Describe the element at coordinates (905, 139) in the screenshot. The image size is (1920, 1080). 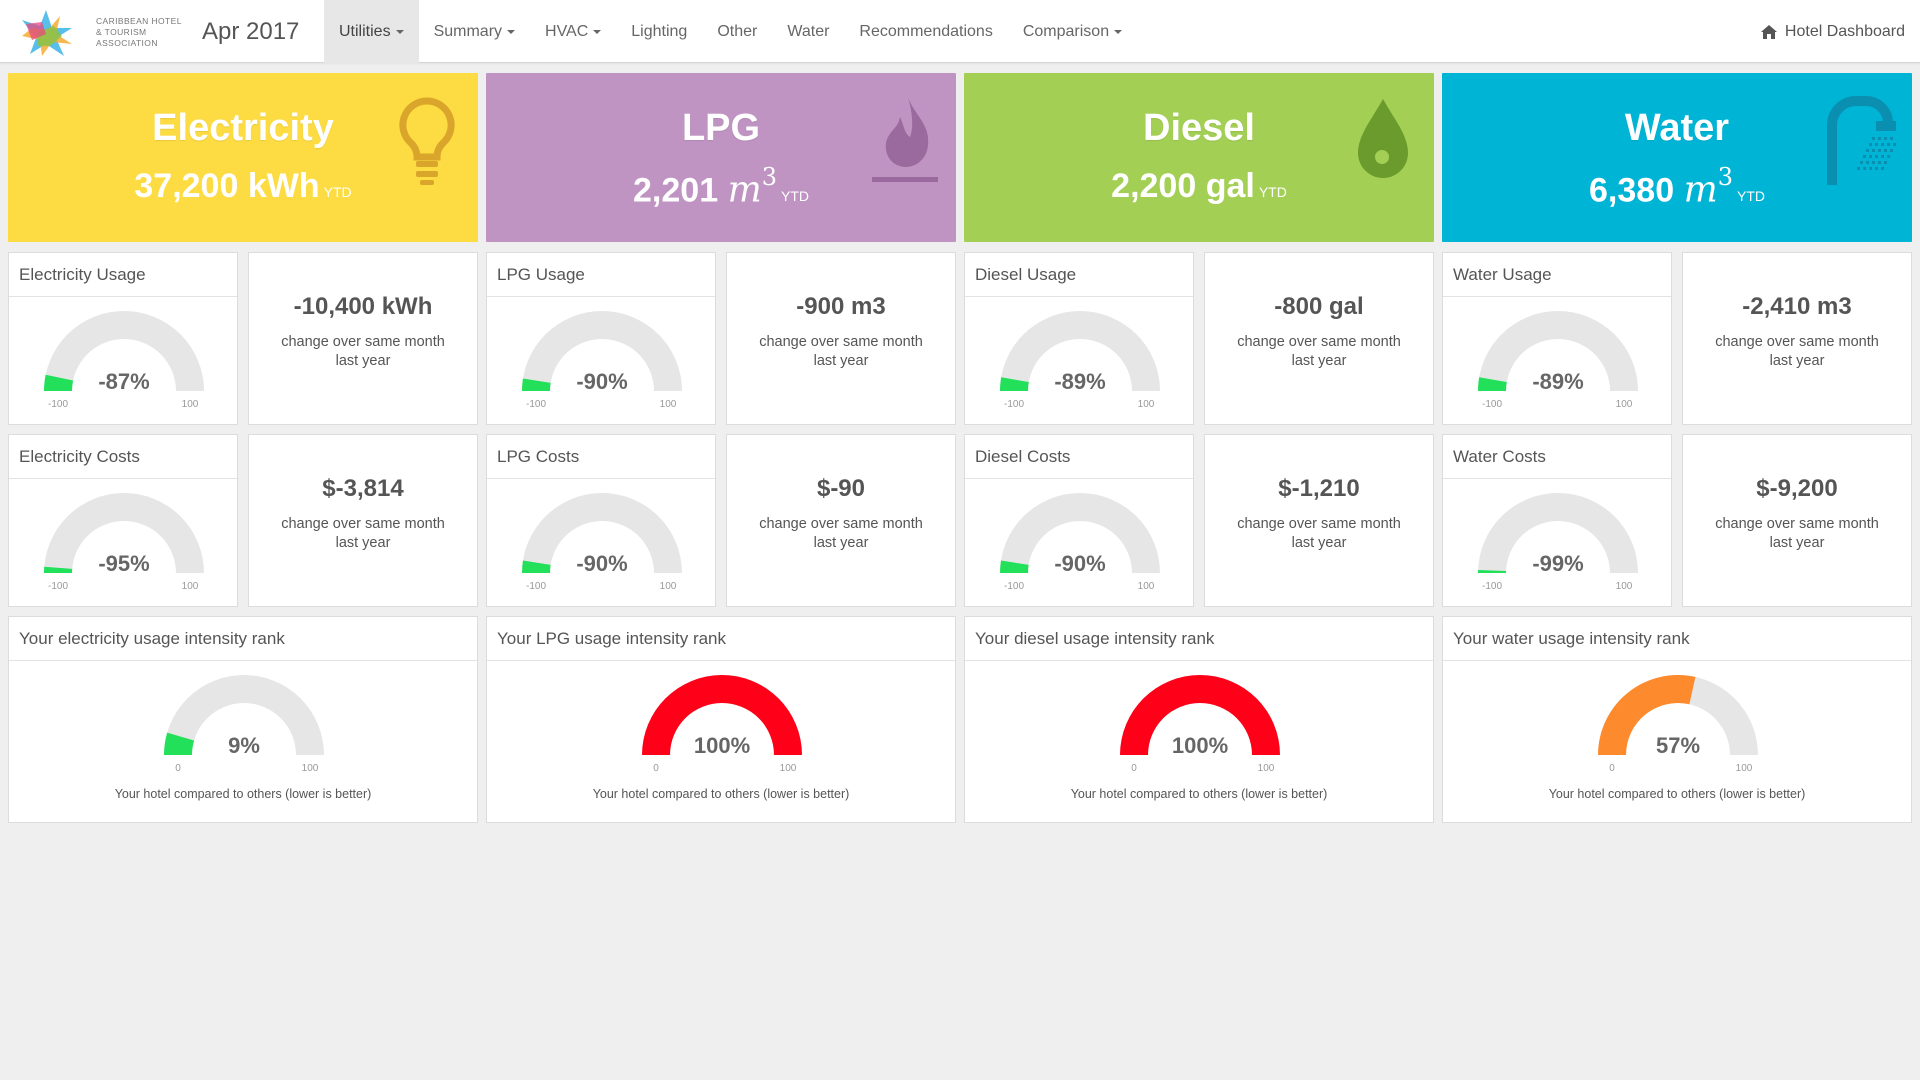
I see `flame-icon` at that location.